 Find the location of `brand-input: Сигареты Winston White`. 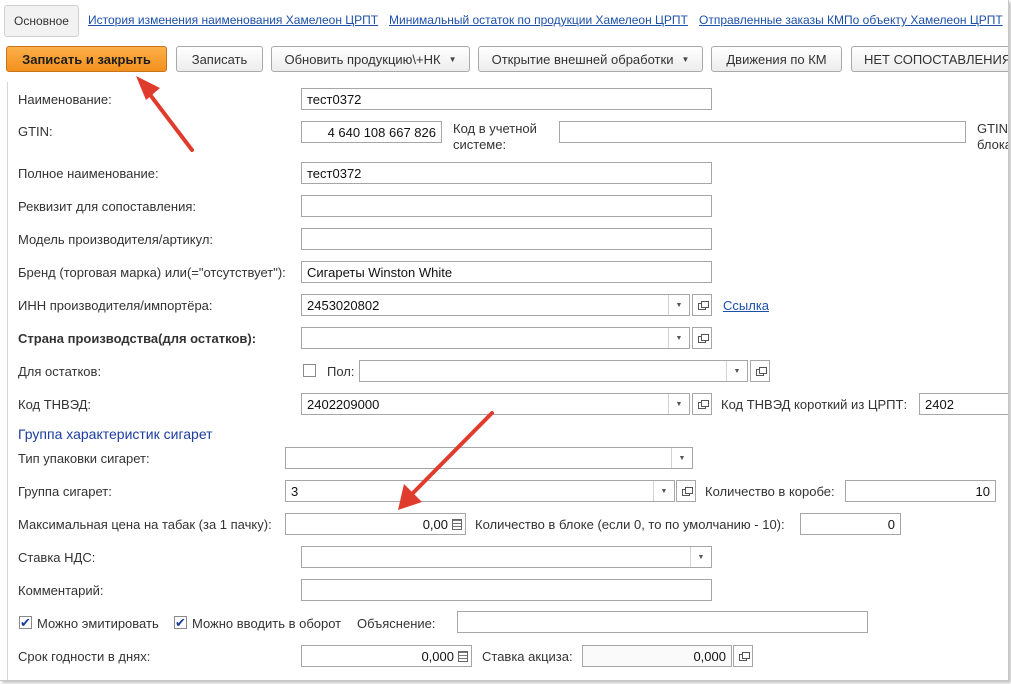

brand-input: Сигареты Winston White is located at coordinates (506, 272).